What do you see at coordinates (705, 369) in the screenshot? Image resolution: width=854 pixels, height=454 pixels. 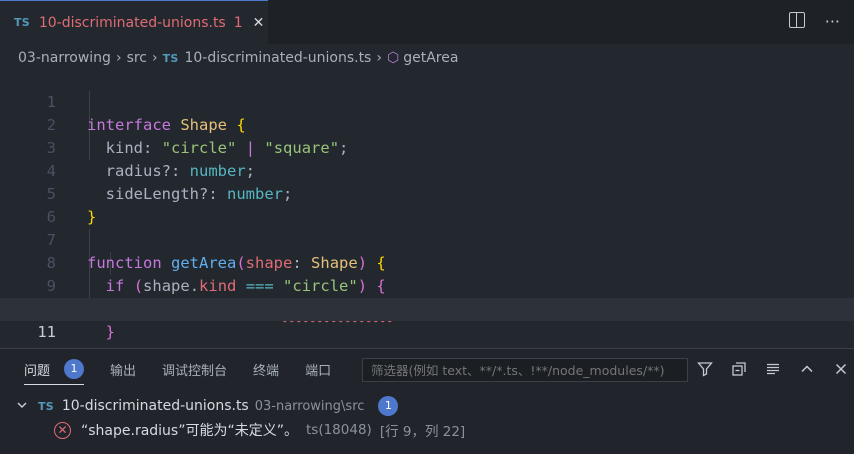 I see `filter-funnel-icon` at bounding box center [705, 369].